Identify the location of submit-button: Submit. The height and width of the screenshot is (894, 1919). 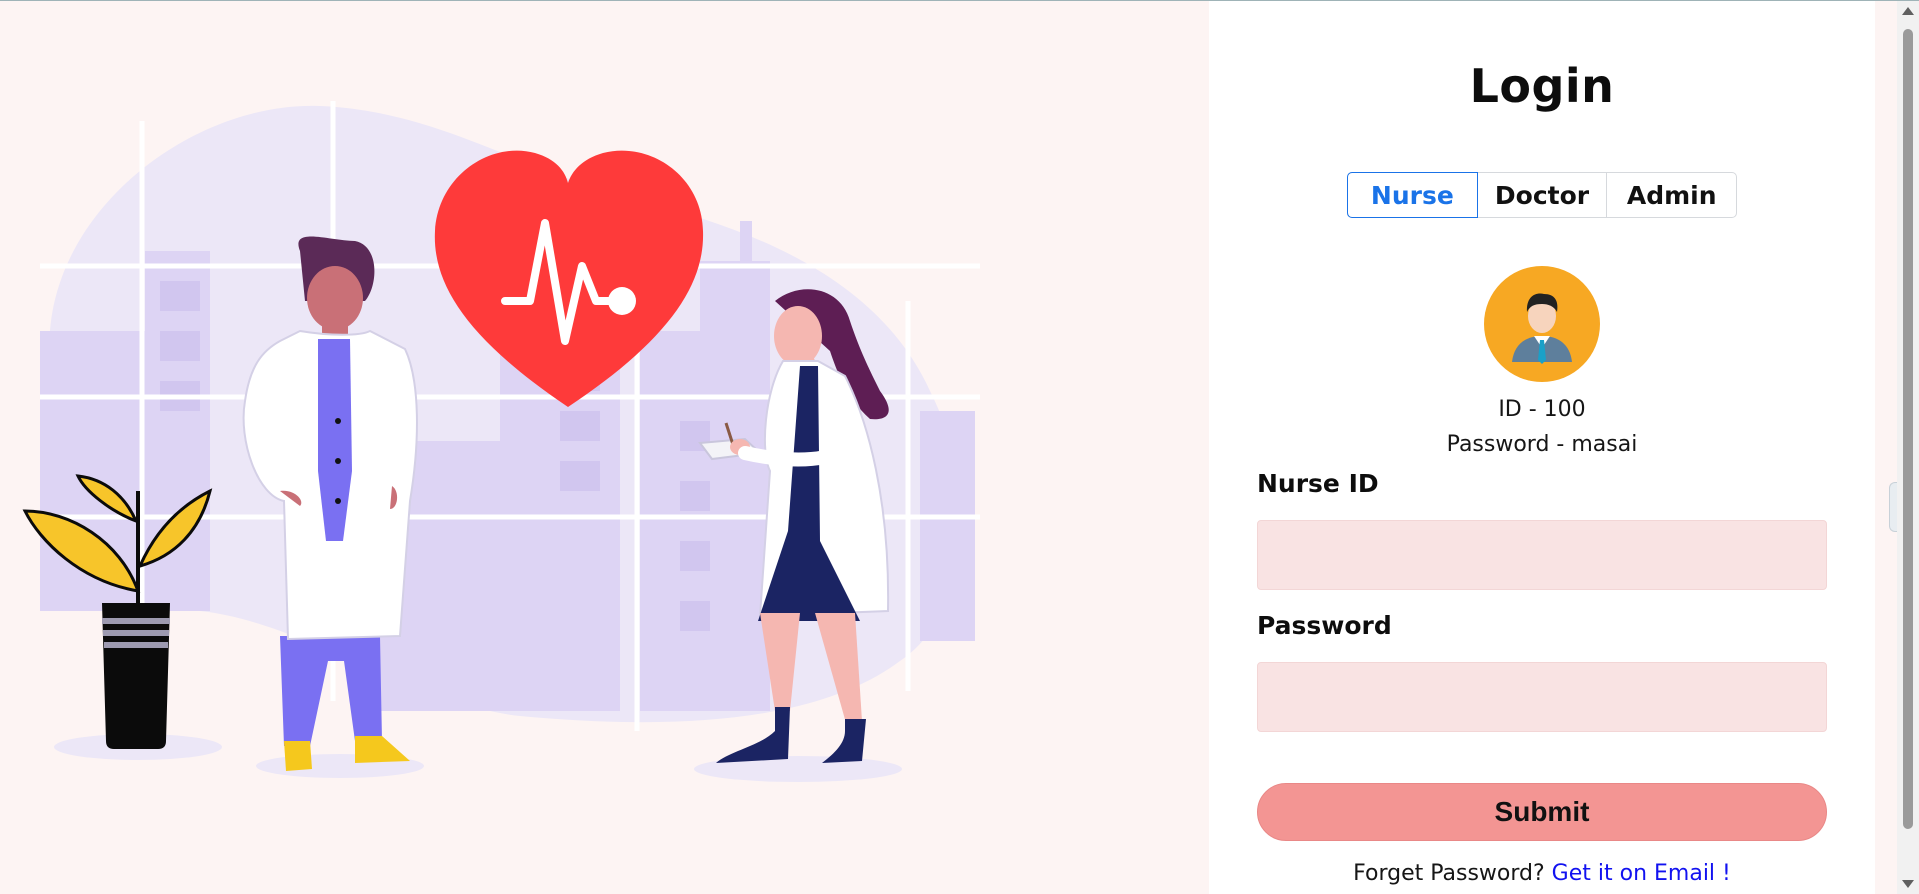
(1542, 812).